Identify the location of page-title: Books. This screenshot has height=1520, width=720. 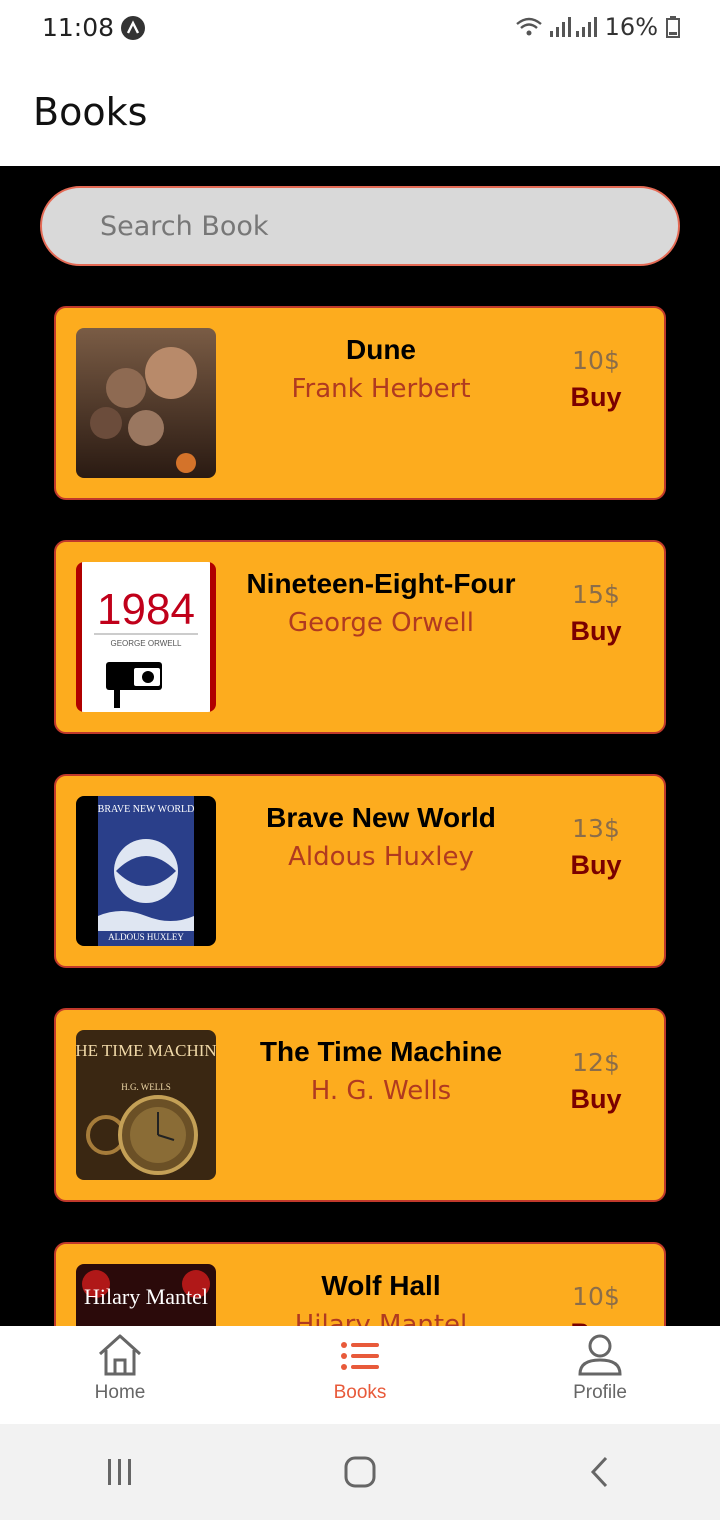
(90, 112).